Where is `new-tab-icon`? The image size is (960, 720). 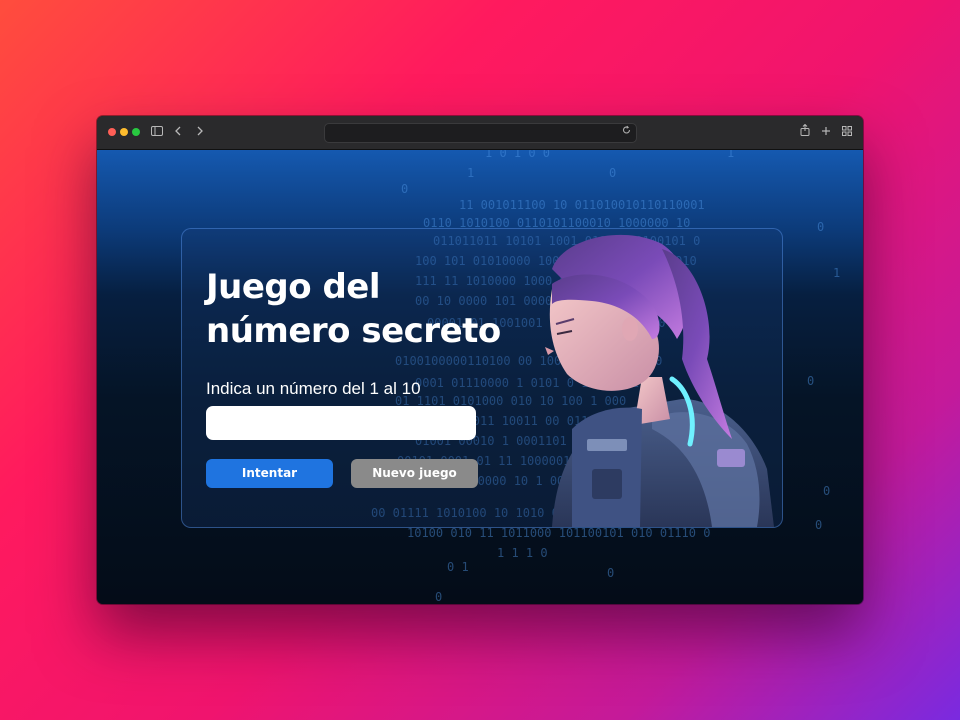 new-tab-icon is located at coordinates (826, 132).